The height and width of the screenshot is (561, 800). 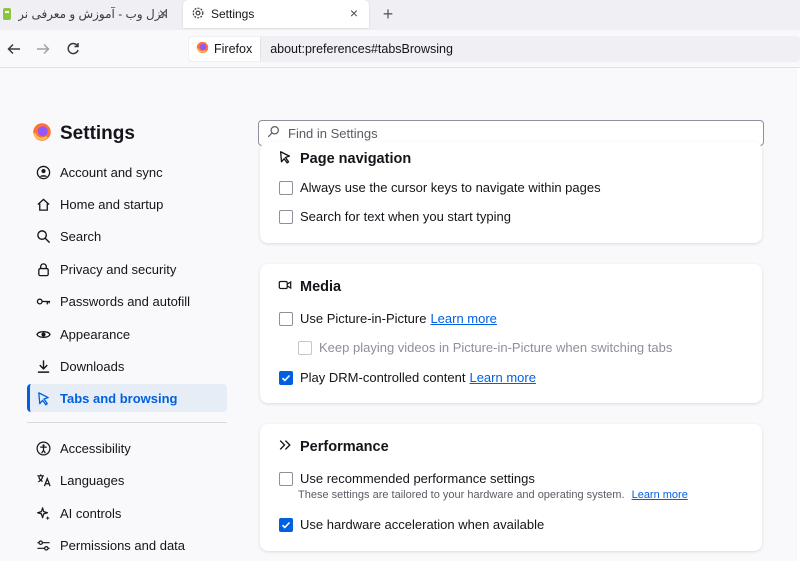 What do you see at coordinates (123, 545) in the screenshot?
I see `sidebar-item-label: Permissions and data` at bounding box center [123, 545].